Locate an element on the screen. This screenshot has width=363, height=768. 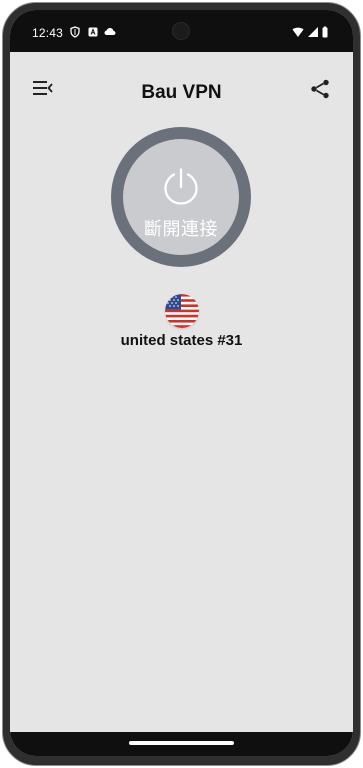
connect-toggle-button: 斷開連接 is located at coordinates (181, 197).